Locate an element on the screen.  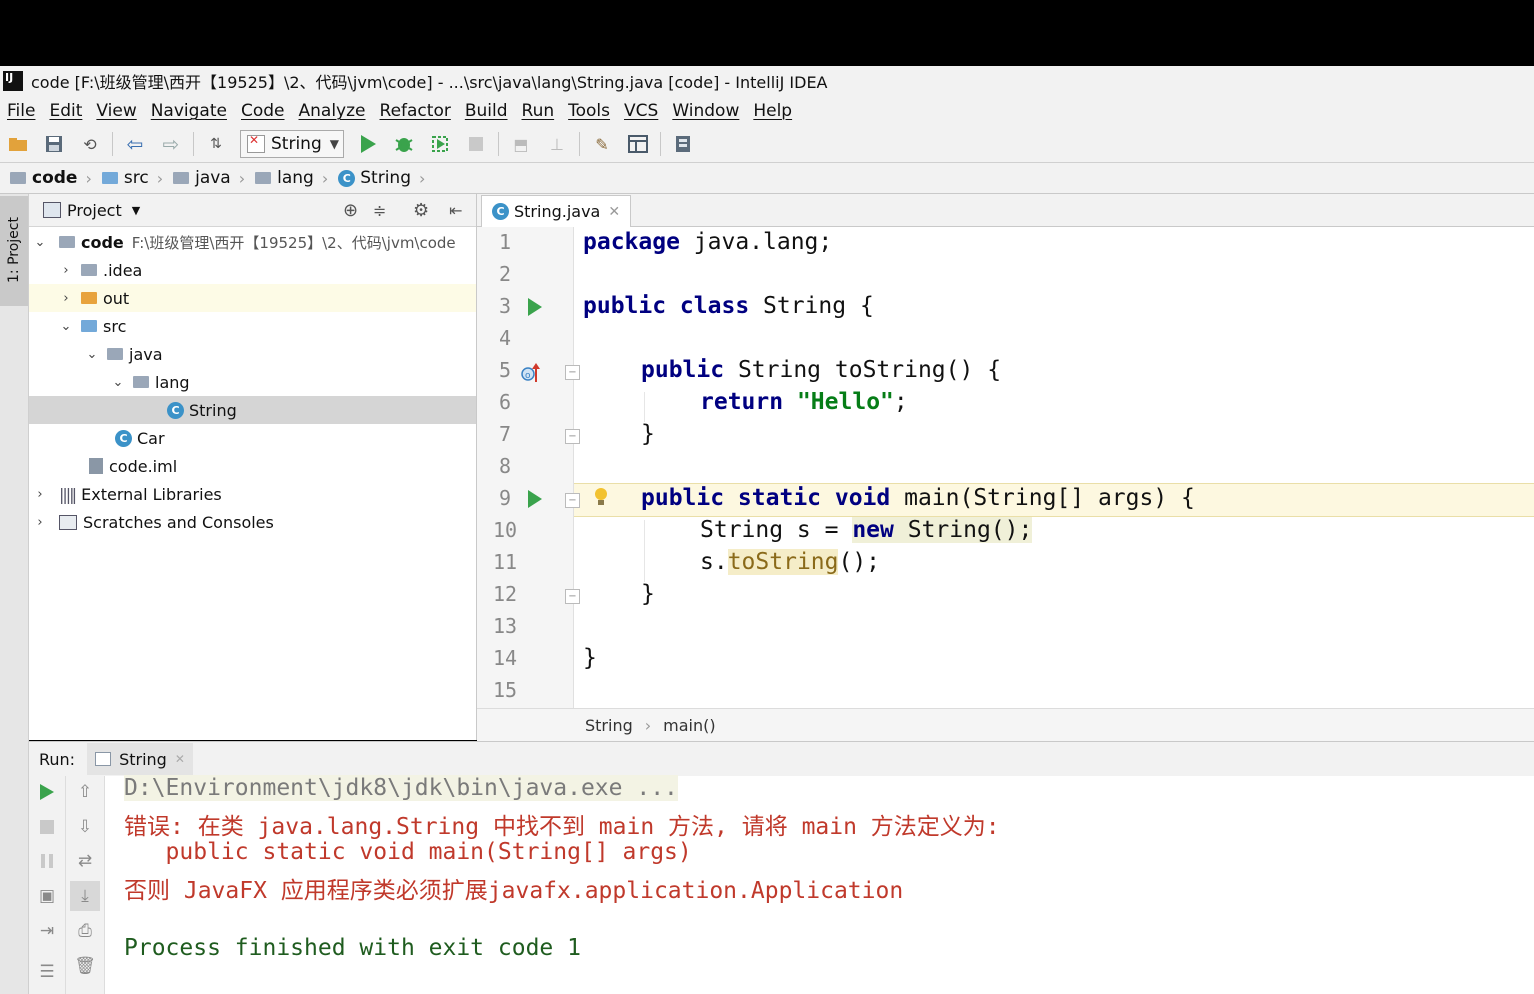
scroll-to-end-icon: ⤓ is located at coordinates (85, 896).